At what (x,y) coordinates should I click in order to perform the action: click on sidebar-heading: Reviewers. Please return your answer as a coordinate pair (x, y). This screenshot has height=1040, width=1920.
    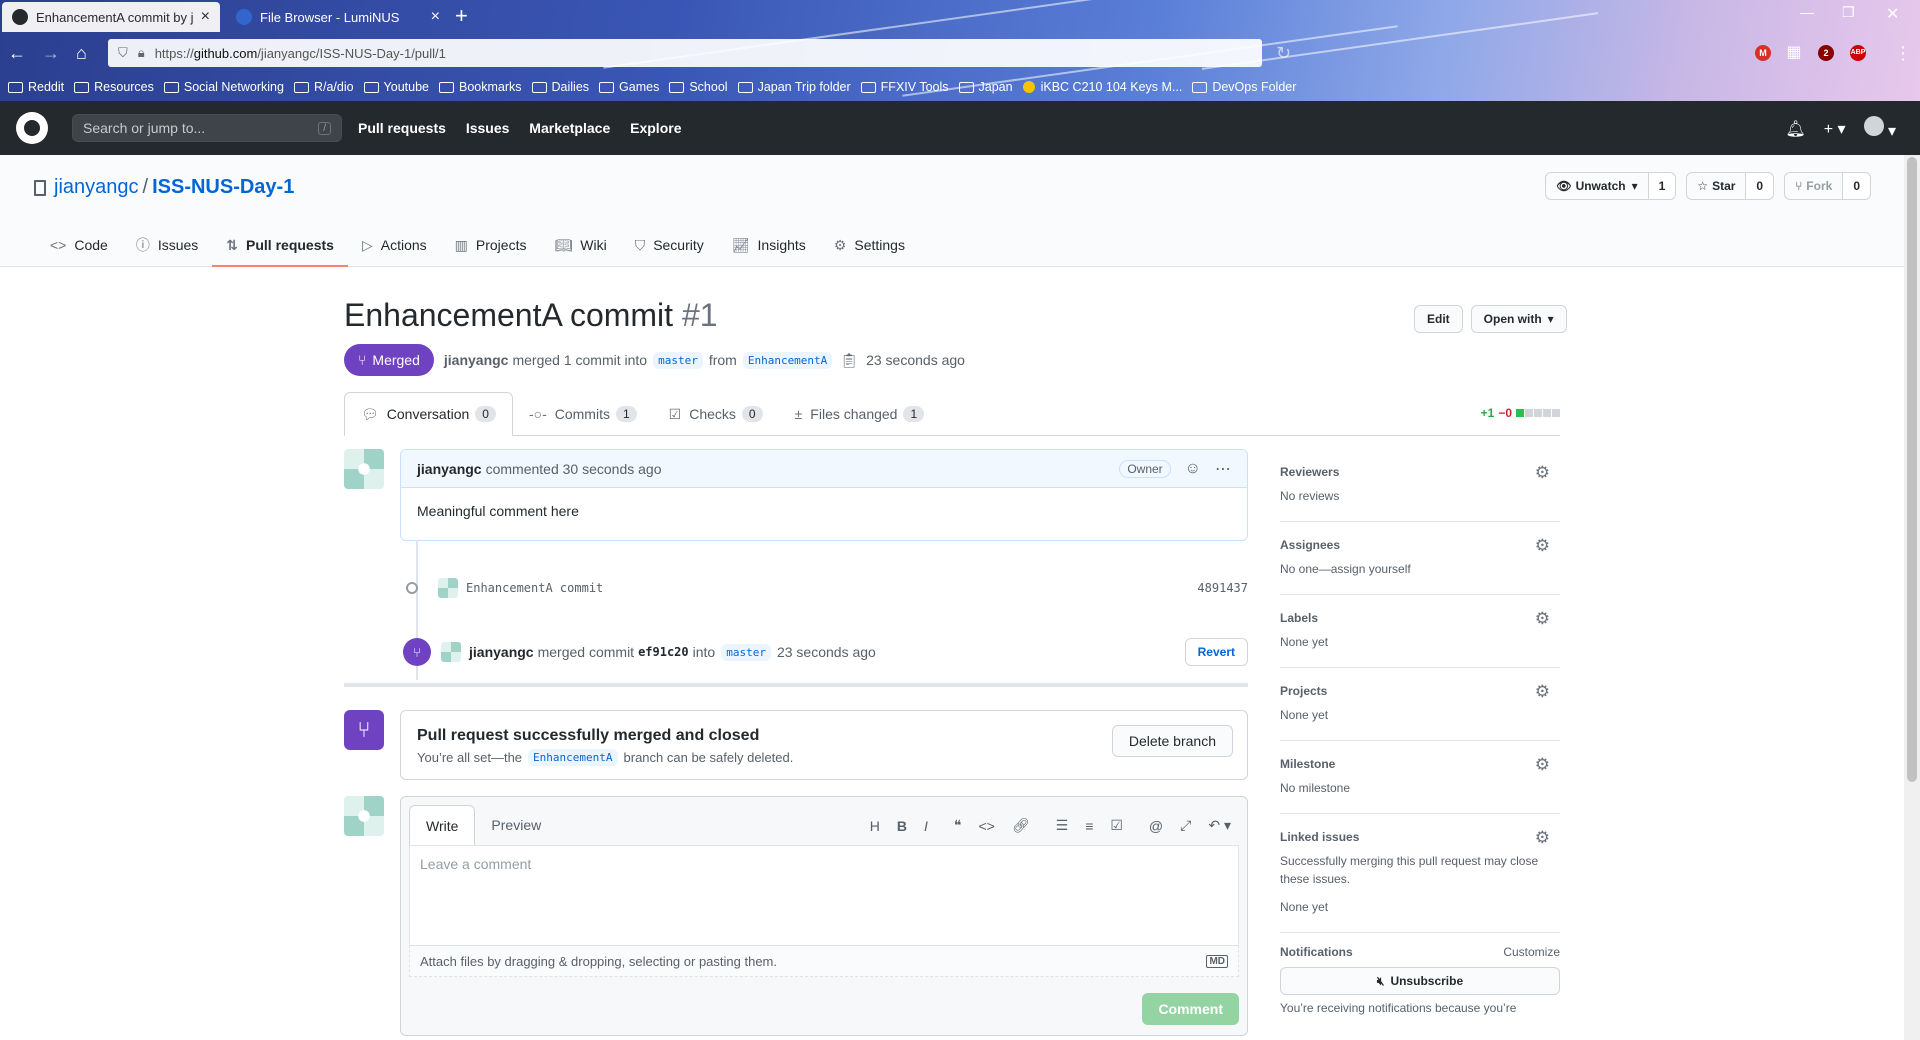
    Looking at the image, I should click on (1420, 472).